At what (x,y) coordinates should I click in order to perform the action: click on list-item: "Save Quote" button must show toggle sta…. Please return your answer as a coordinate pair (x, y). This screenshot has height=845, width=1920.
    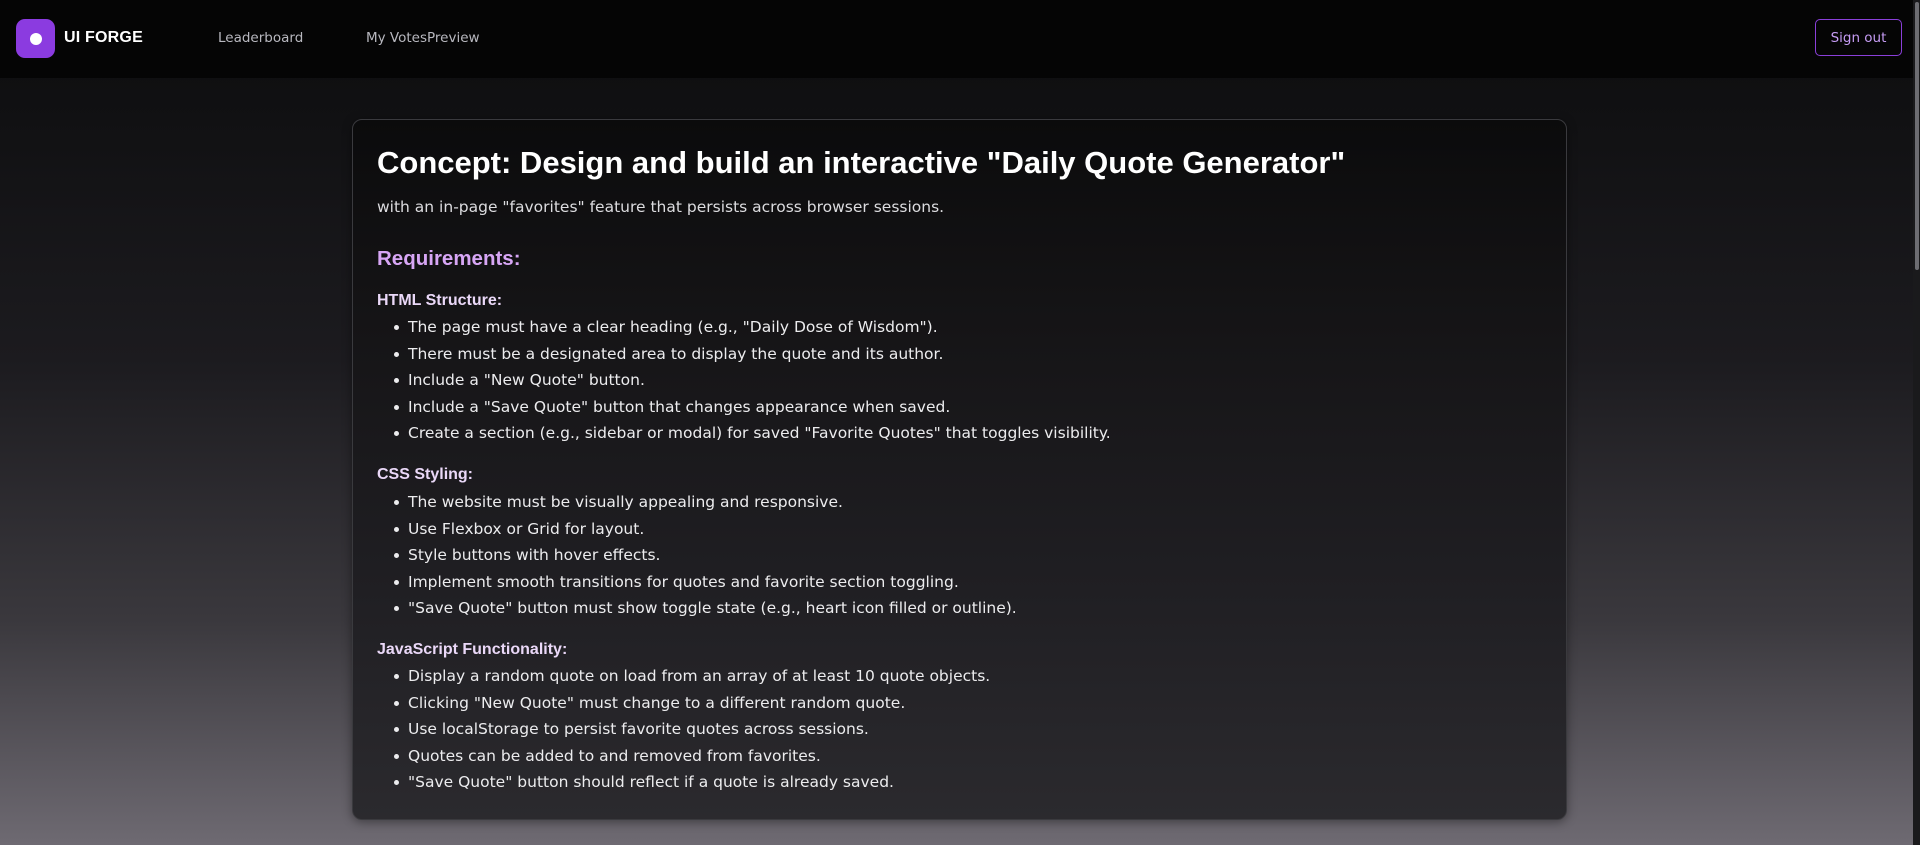
    Looking at the image, I should click on (697, 610).